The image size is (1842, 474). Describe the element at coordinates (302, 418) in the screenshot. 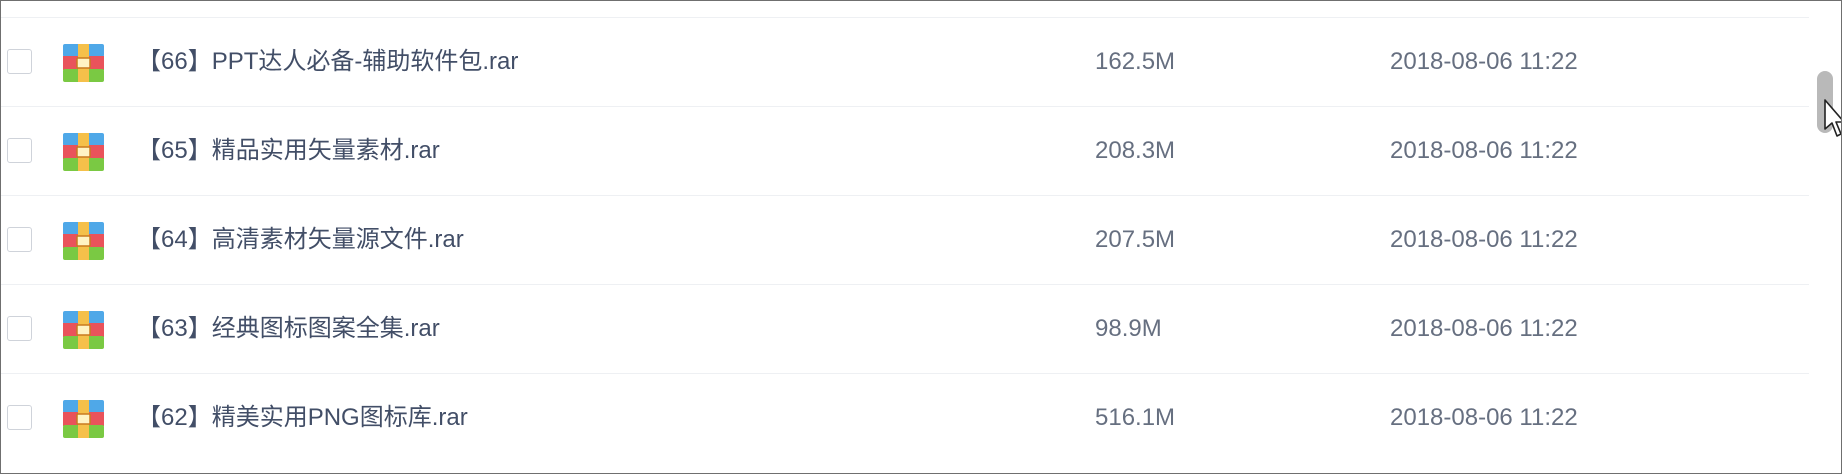

I see `file-name: 【62】精美实用PNG图标库.rar` at that location.